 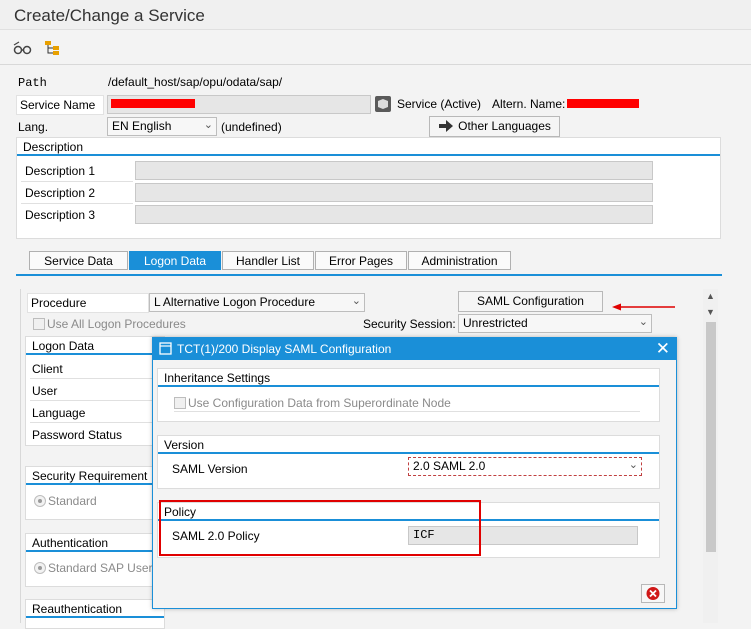 I want to click on dialog-title-bar: TCT(1)/200 Display SAML Configuration ✕, so click(x=414, y=349).